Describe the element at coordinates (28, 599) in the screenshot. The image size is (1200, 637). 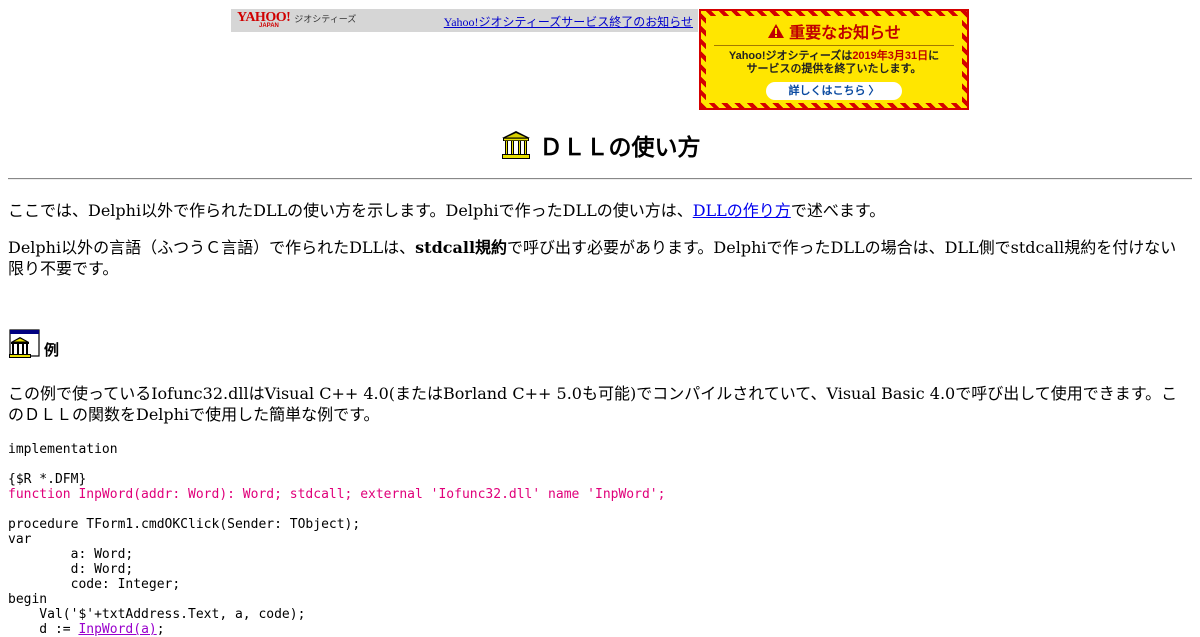
I see `code-line: begin` at that location.